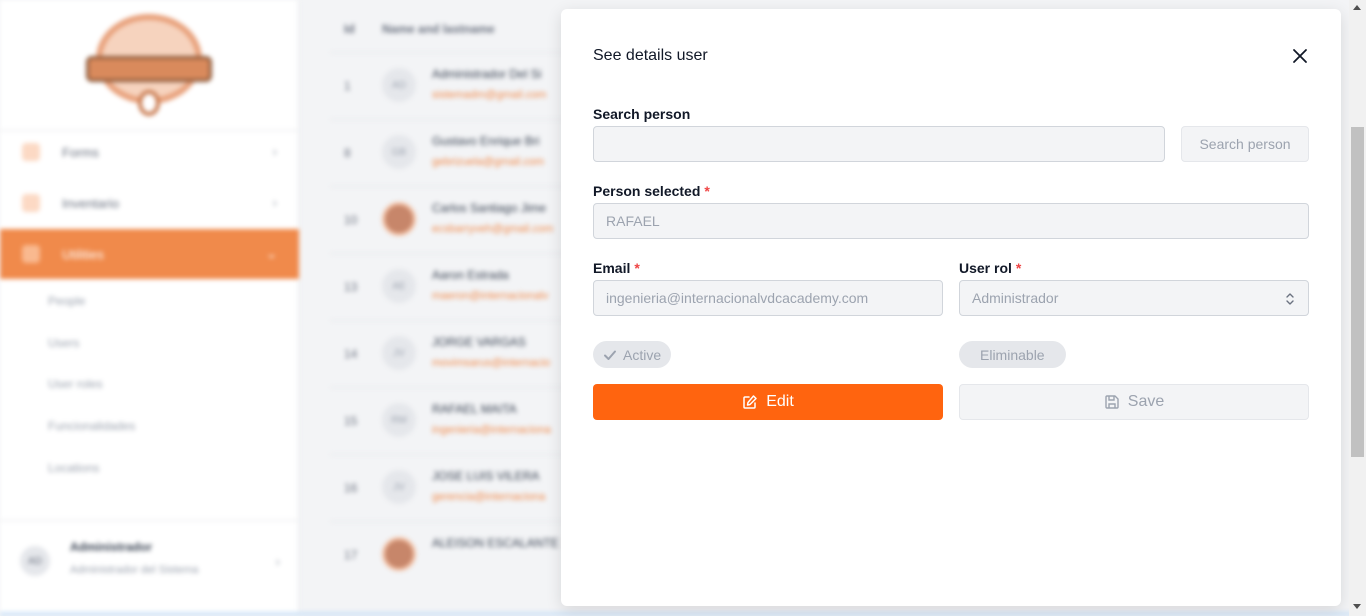  I want to click on person-selected-field: RAFAEL, so click(951, 221).